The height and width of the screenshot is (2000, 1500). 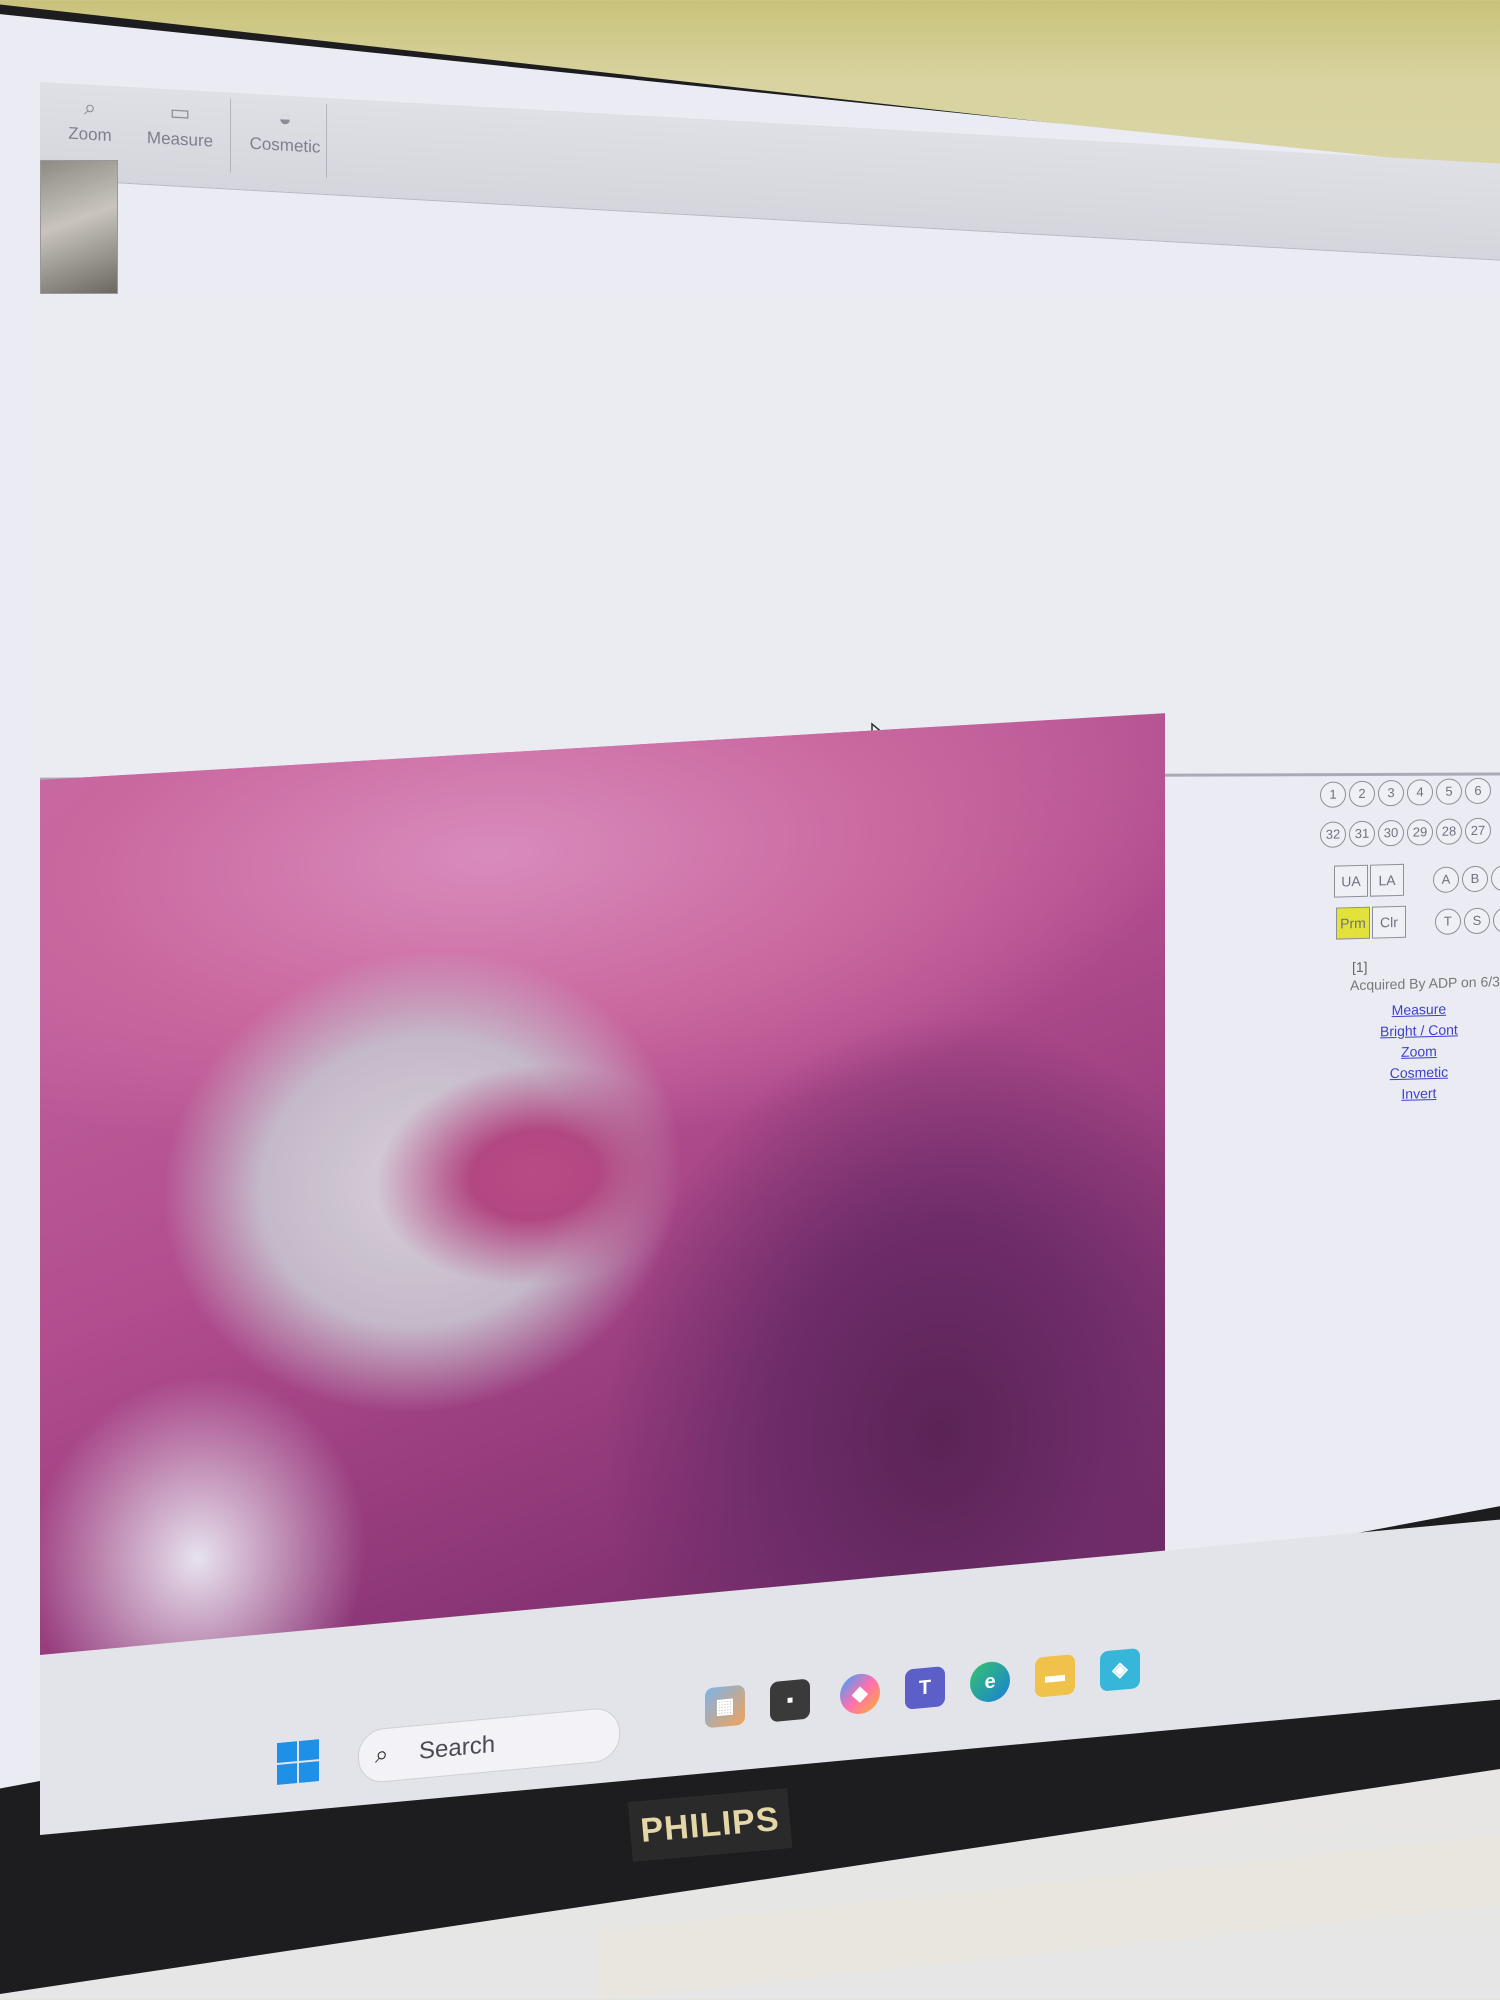 I want to click on edge-browser-icon: e, so click(x=990, y=1682).